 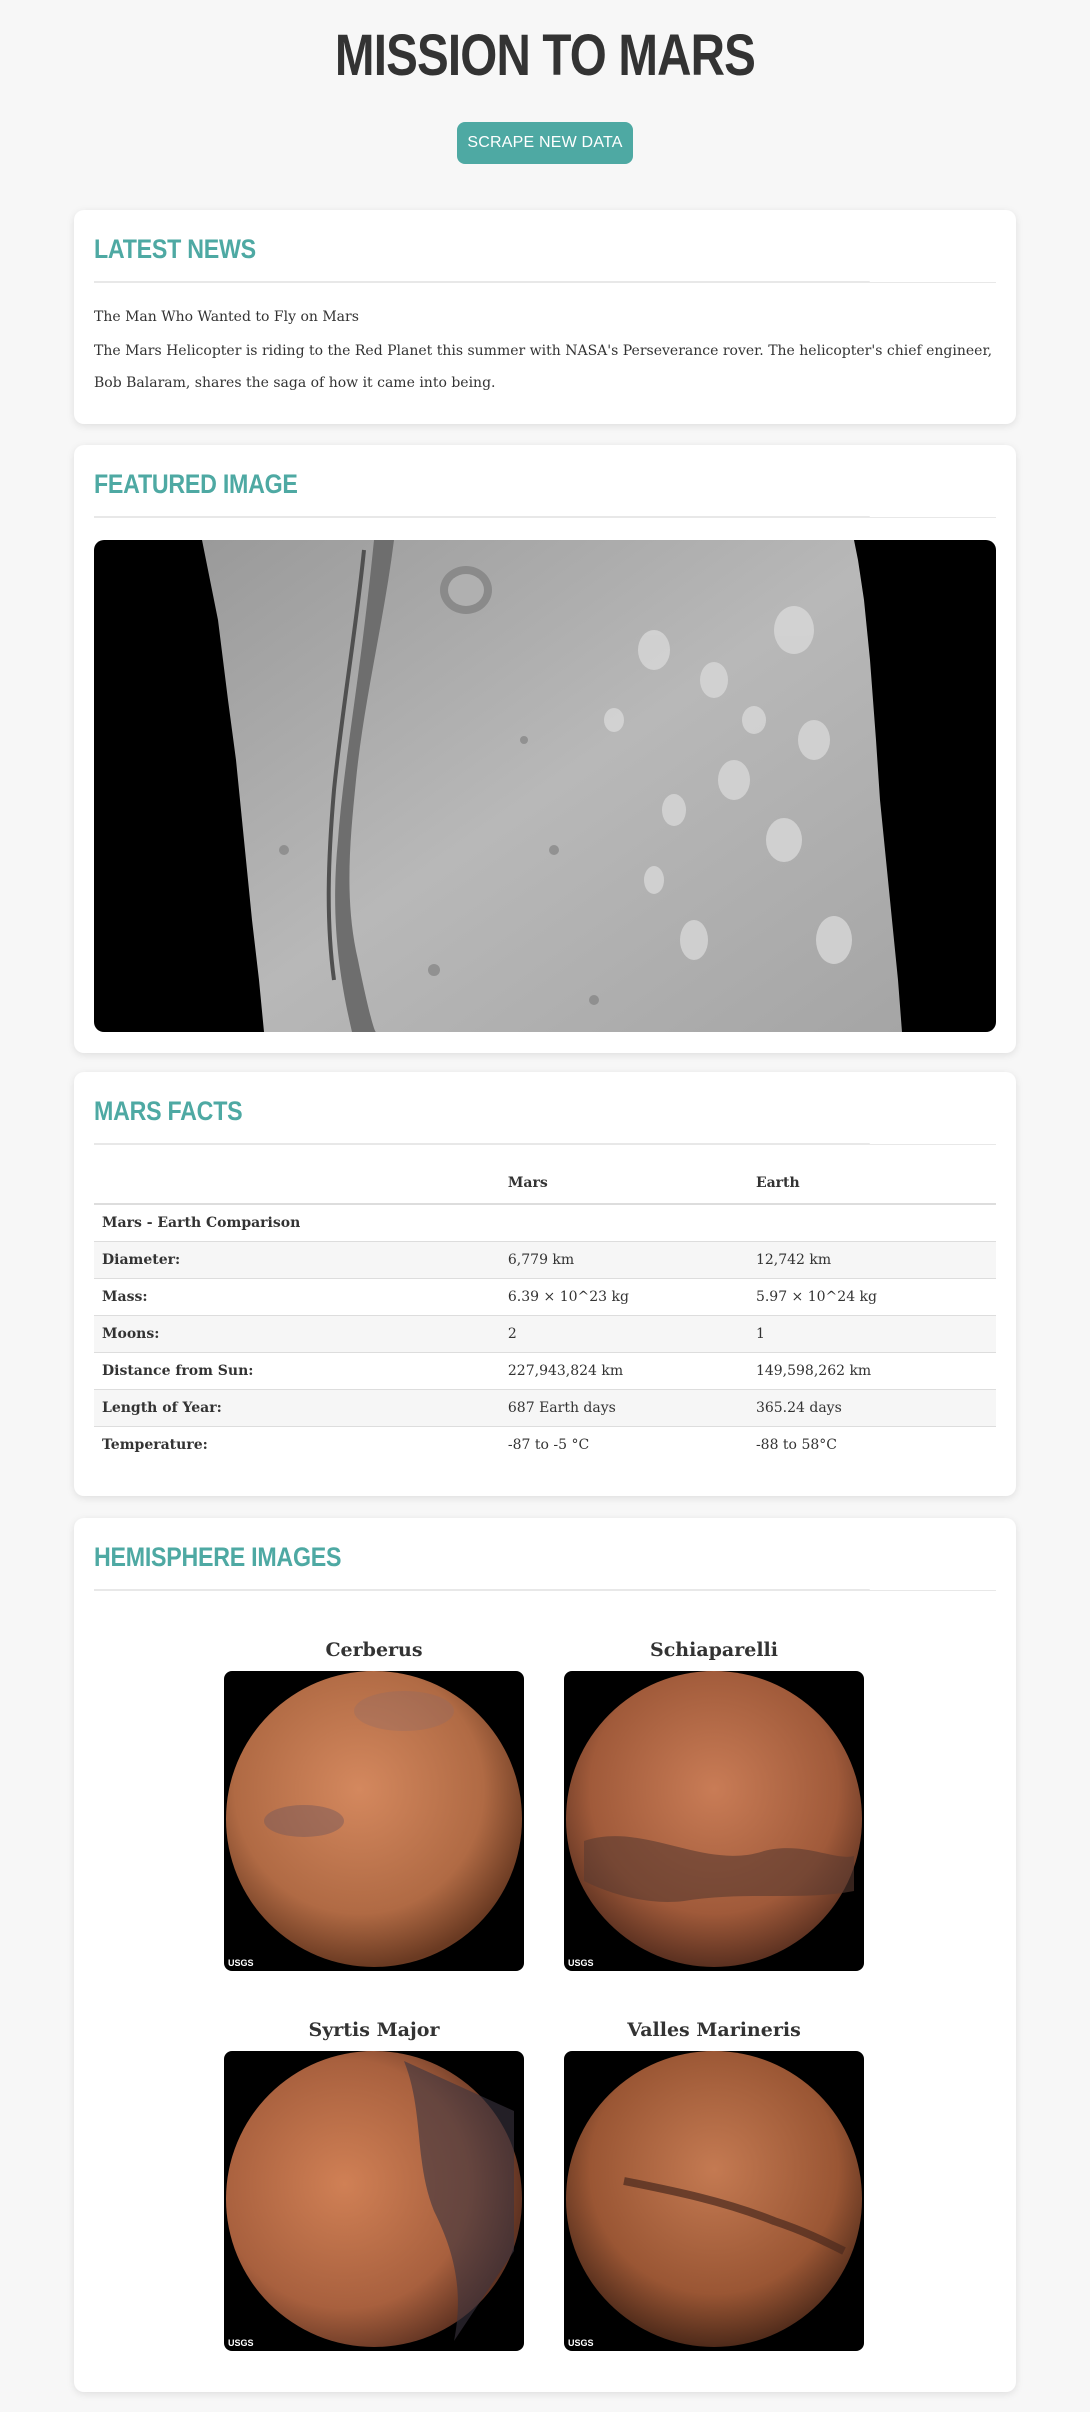 I want to click on mars-value: 6,779 km, so click(x=623, y=1260).